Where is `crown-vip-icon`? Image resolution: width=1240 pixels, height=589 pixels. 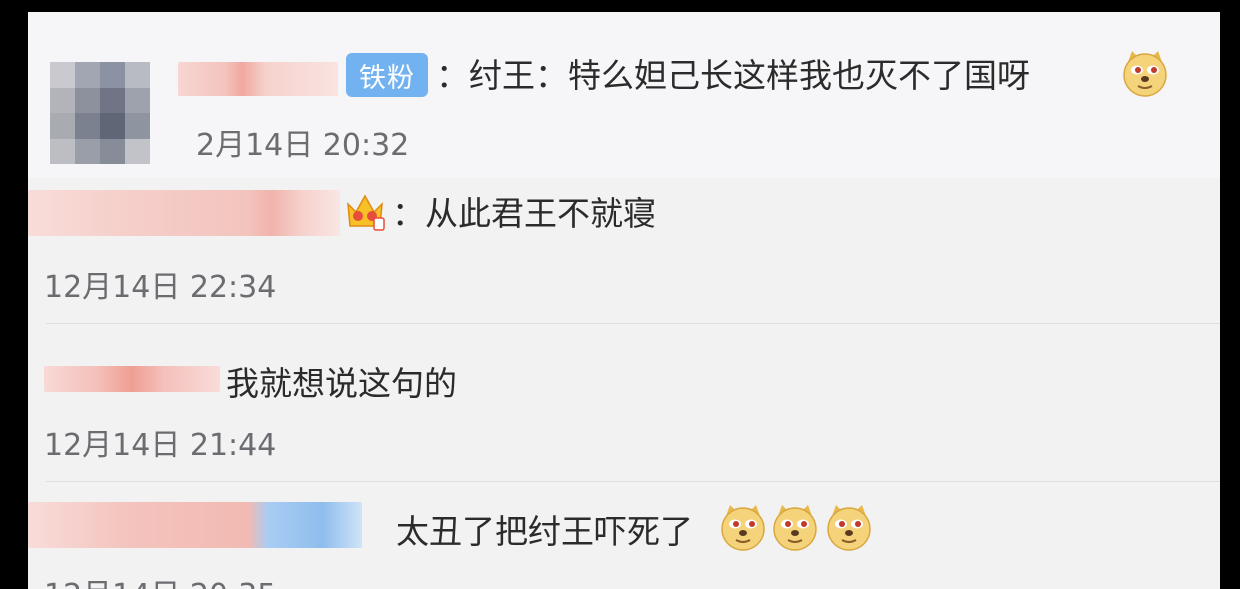
crown-vip-icon is located at coordinates (366, 212).